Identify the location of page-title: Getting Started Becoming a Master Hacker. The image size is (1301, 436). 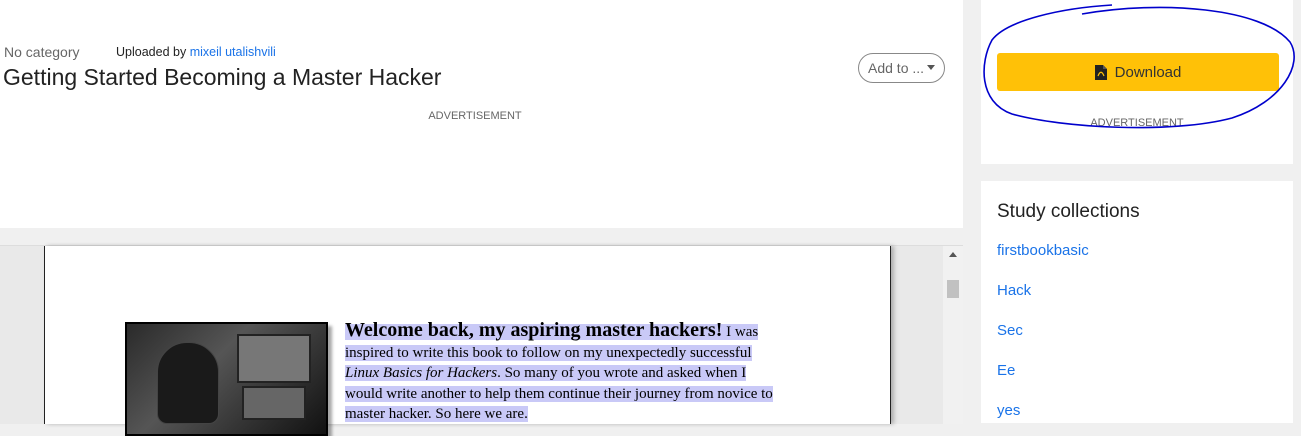
(222, 77).